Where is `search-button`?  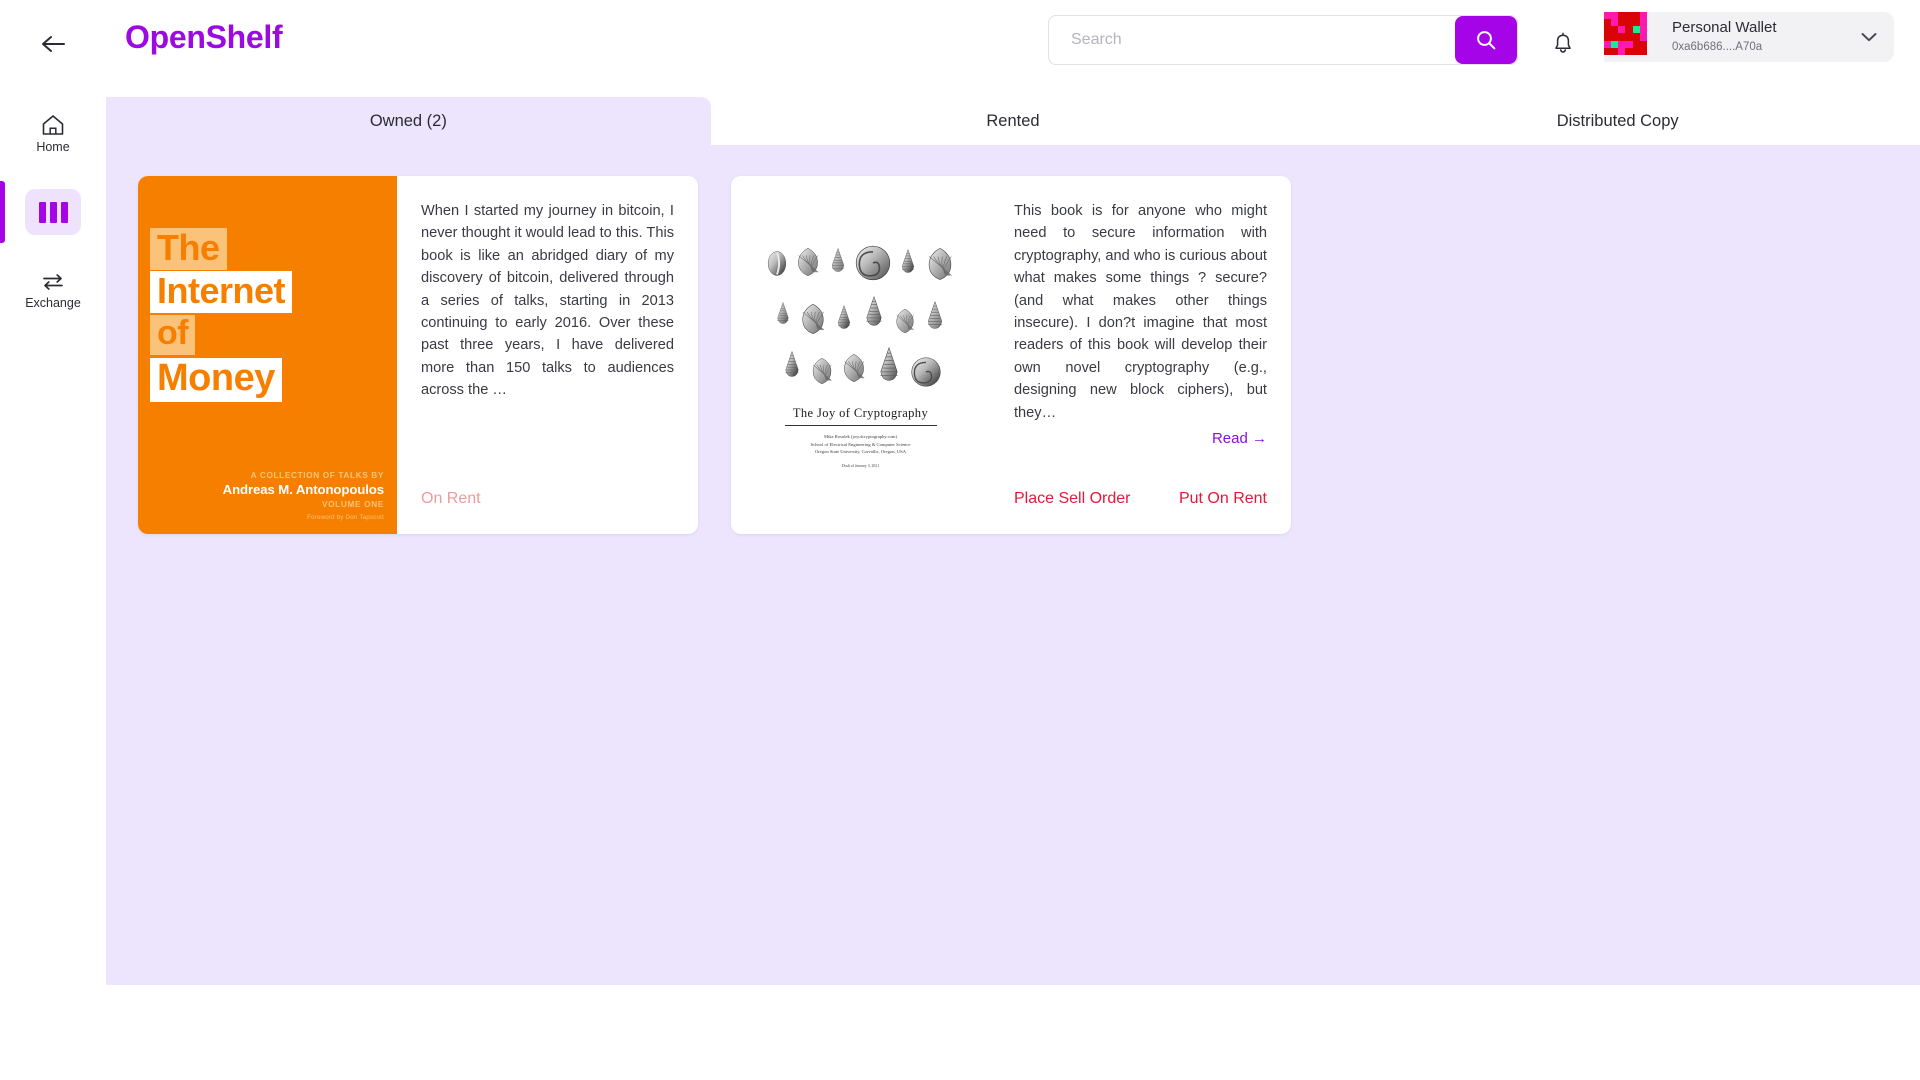
search-button is located at coordinates (1486, 40).